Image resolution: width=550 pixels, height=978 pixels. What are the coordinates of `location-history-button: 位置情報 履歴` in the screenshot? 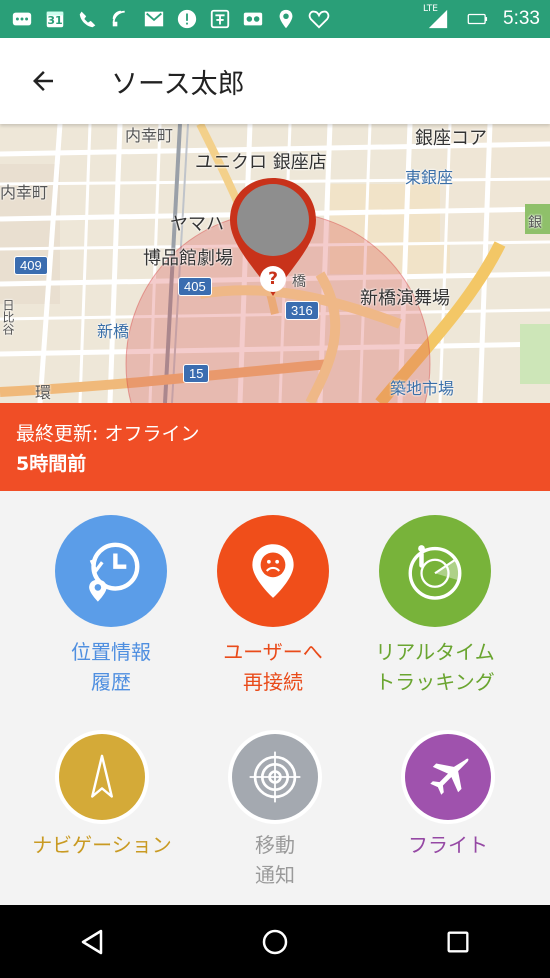 It's located at (111, 606).